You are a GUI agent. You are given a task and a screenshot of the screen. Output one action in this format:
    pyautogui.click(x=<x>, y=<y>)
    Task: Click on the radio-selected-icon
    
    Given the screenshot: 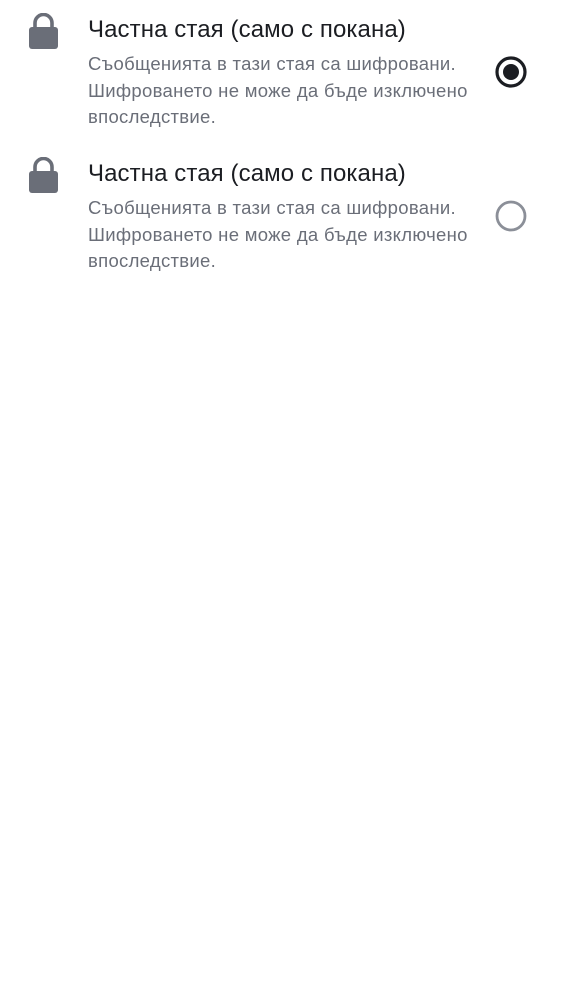 What is the action you would take?
    pyautogui.click(x=511, y=72)
    